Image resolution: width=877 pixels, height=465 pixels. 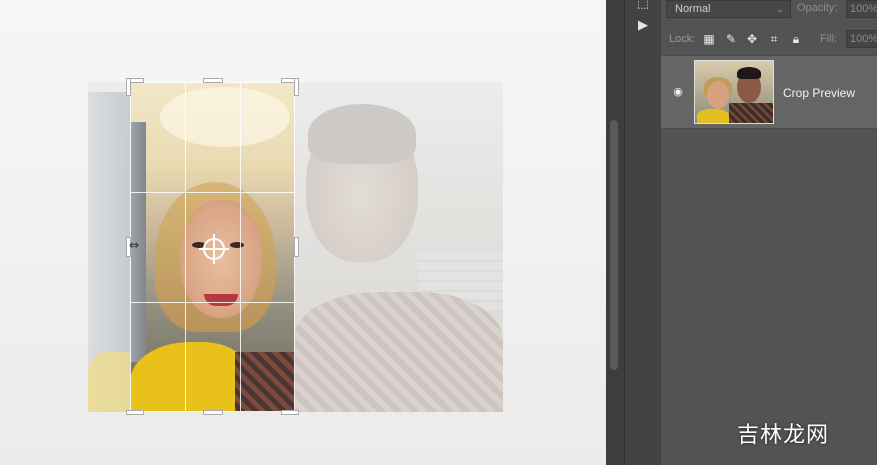 What do you see at coordinates (362, 134) in the screenshot?
I see `man-hair` at bounding box center [362, 134].